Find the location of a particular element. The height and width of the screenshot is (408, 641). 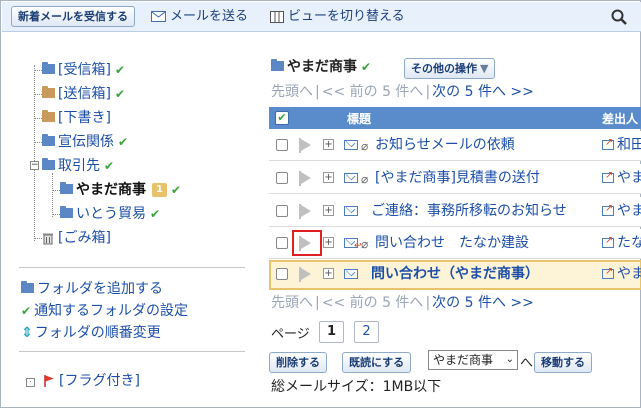

mail-sender: たな is located at coordinates (621, 242).